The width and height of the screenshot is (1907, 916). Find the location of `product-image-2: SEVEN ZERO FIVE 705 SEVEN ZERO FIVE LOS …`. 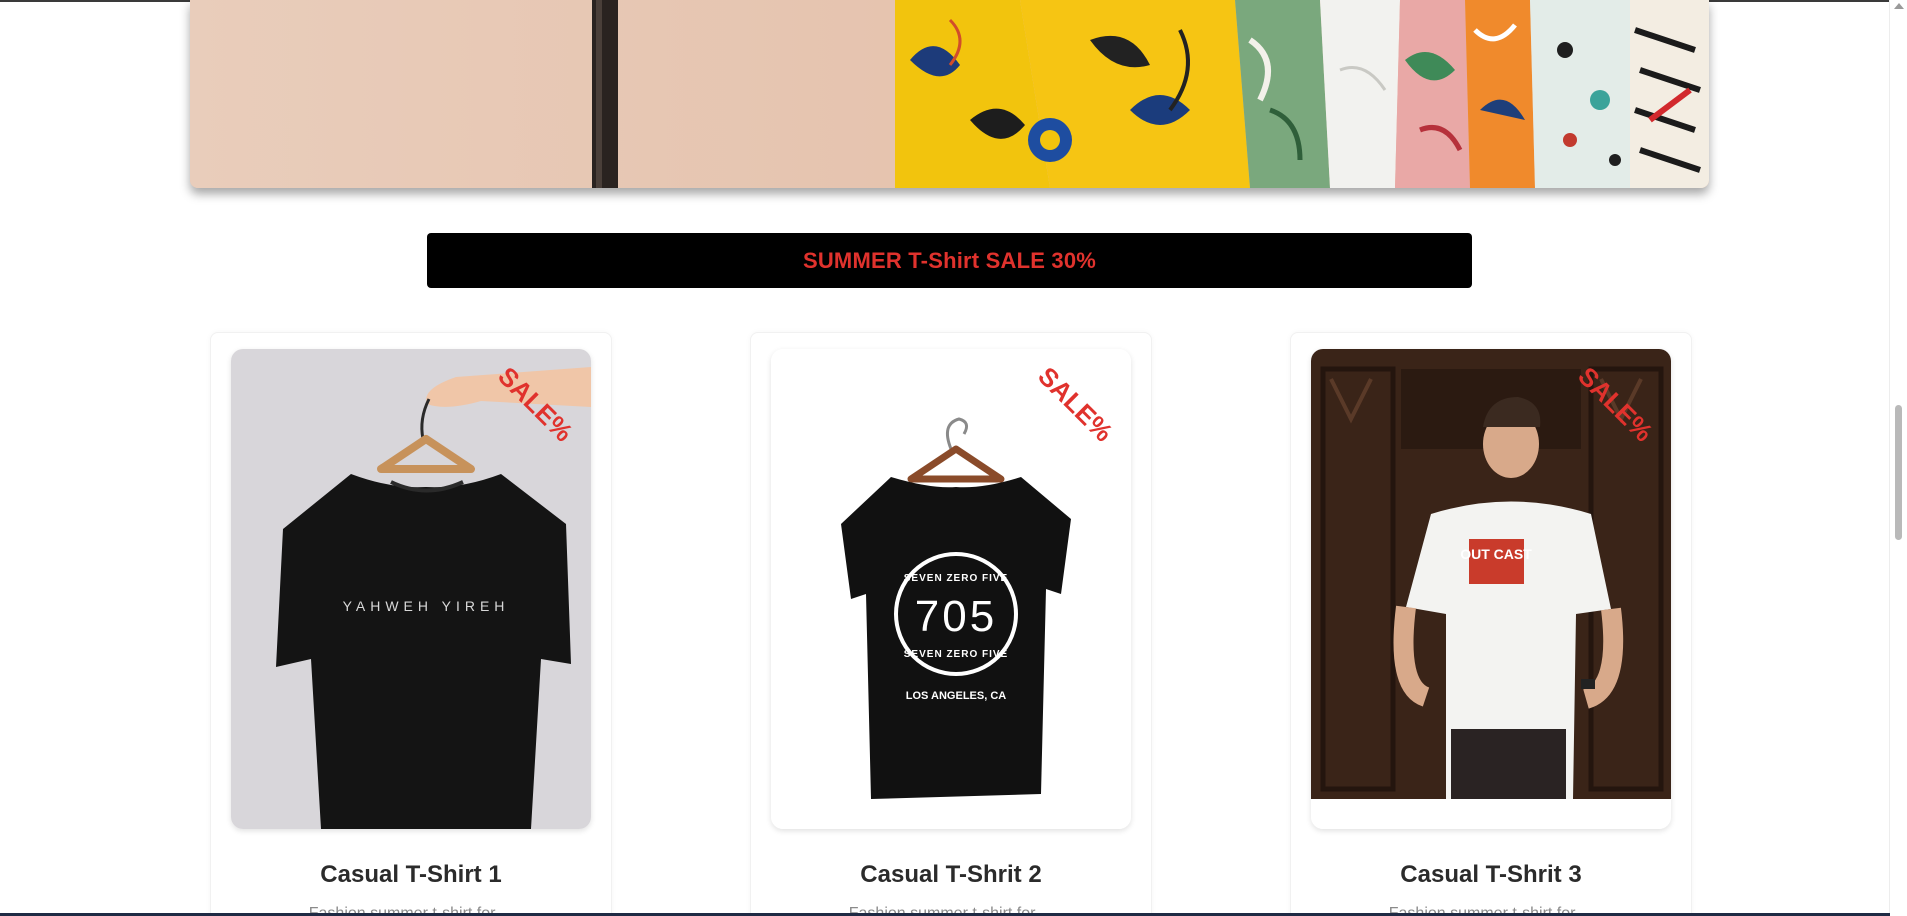

product-image-2: SEVEN ZERO FIVE 705 SEVEN ZERO FIVE LOS … is located at coordinates (951, 589).